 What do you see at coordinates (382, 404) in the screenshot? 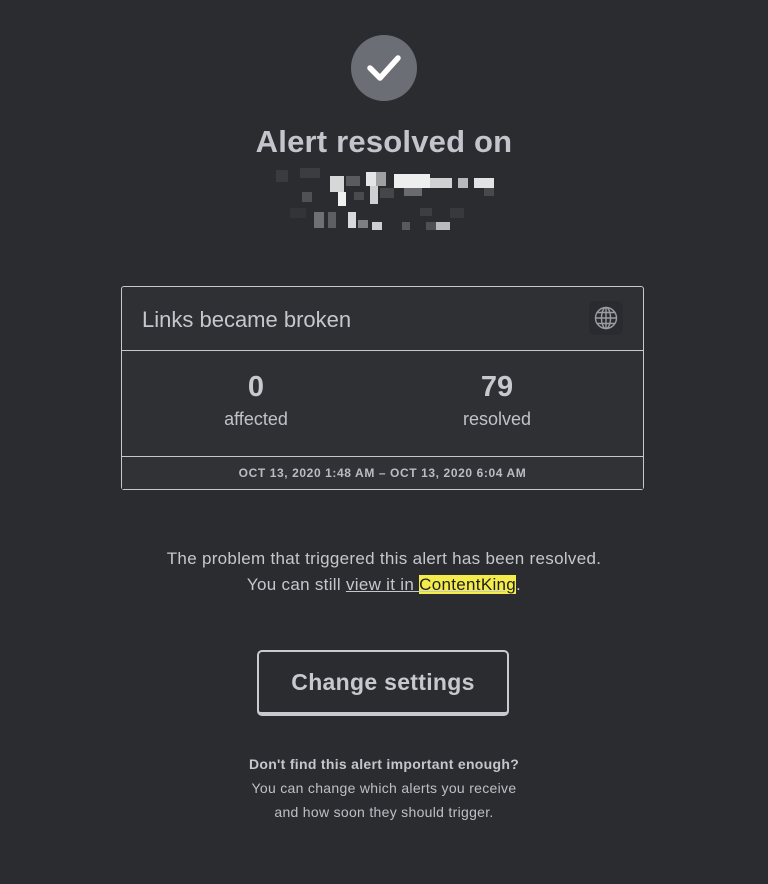
I see `alert-stats: 0 affected 79 resolved` at bounding box center [382, 404].